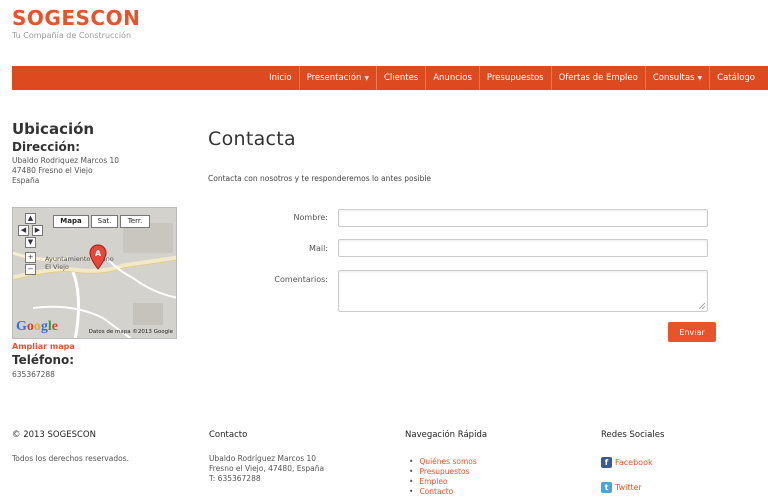 The height and width of the screenshot is (502, 768). Describe the element at coordinates (43, 360) in the screenshot. I see `phone-heading: Teléfono:` at that location.